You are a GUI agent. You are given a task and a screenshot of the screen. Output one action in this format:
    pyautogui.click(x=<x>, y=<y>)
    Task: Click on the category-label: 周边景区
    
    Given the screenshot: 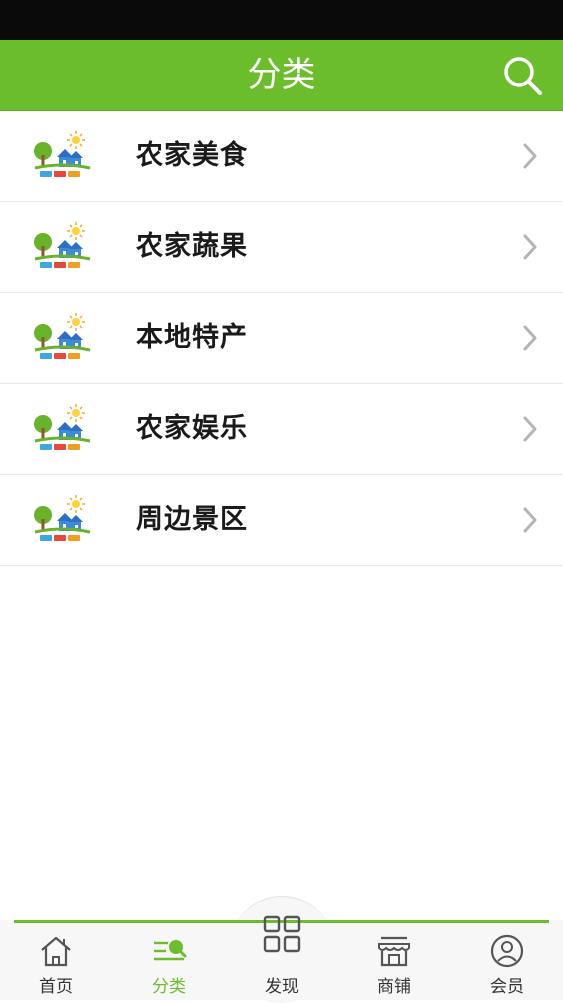 What is the action you would take?
    pyautogui.click(x=192, y=519)
    